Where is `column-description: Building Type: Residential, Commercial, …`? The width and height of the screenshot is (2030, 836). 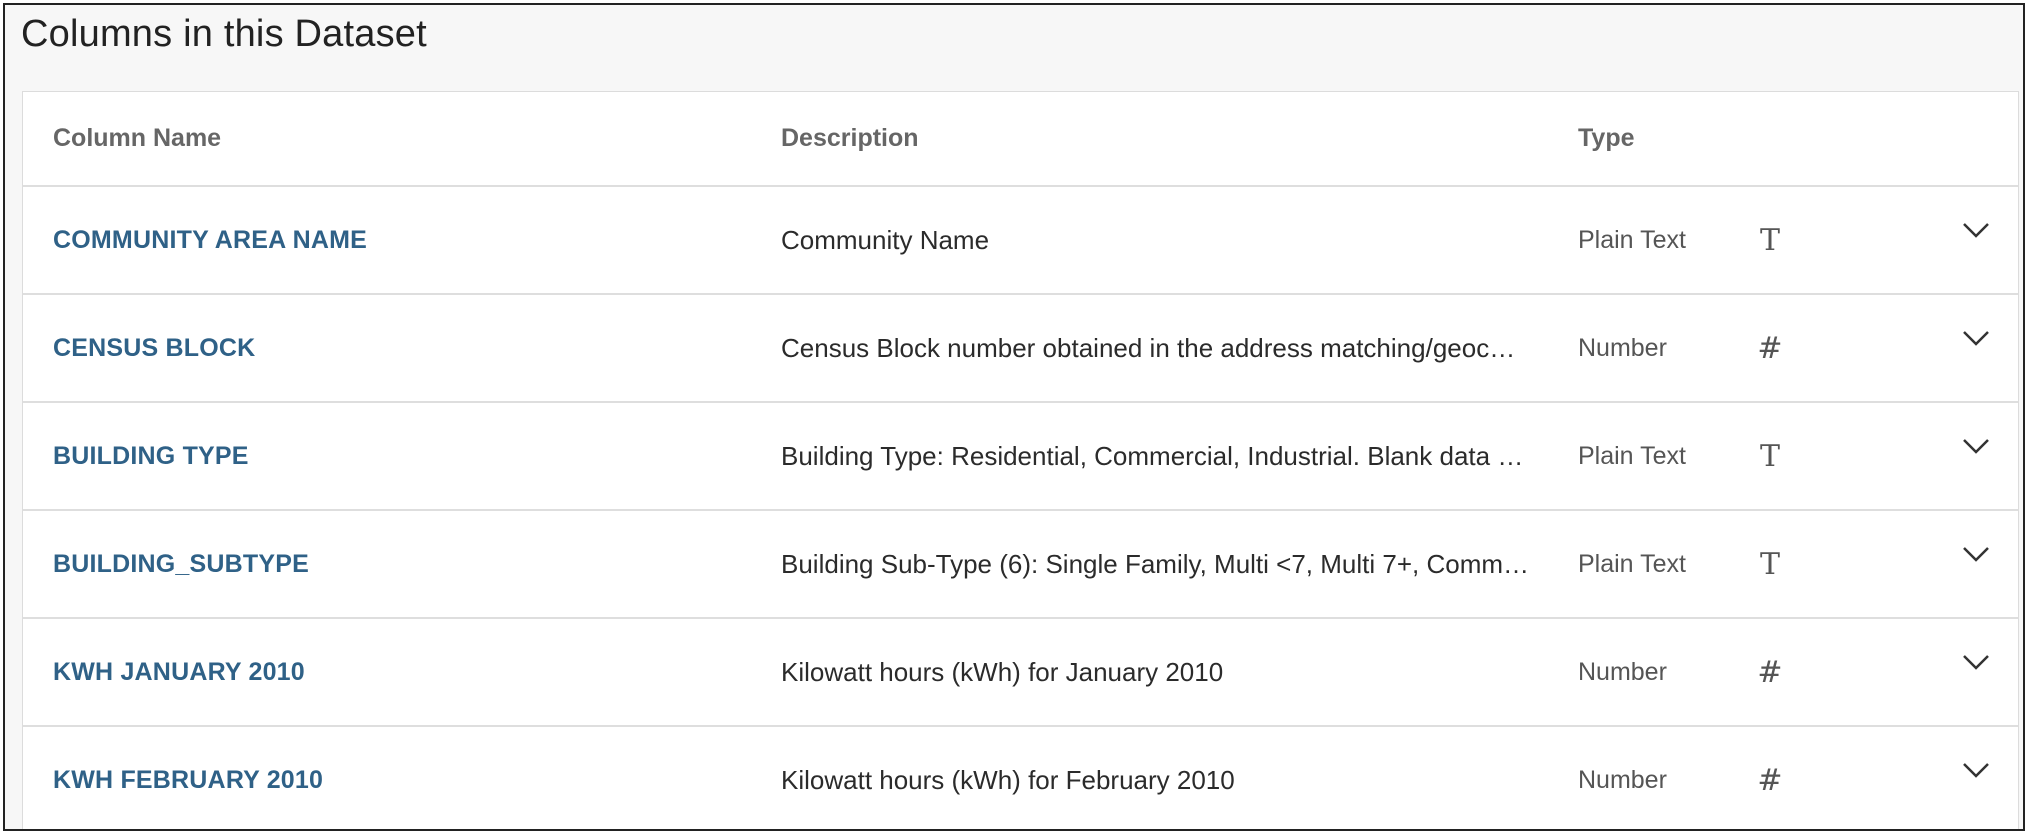
column-description: Building Type: Residential, Commercial, … is located at coordinates (1152, 456).